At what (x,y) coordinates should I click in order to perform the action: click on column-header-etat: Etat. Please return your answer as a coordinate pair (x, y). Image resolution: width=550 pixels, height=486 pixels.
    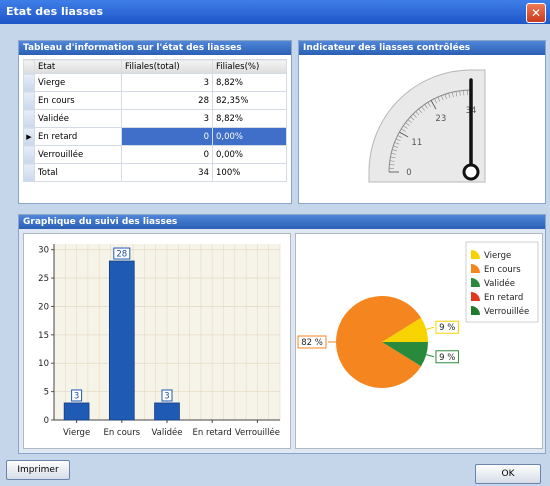
    Looking at the image, I should click on (78, 66).